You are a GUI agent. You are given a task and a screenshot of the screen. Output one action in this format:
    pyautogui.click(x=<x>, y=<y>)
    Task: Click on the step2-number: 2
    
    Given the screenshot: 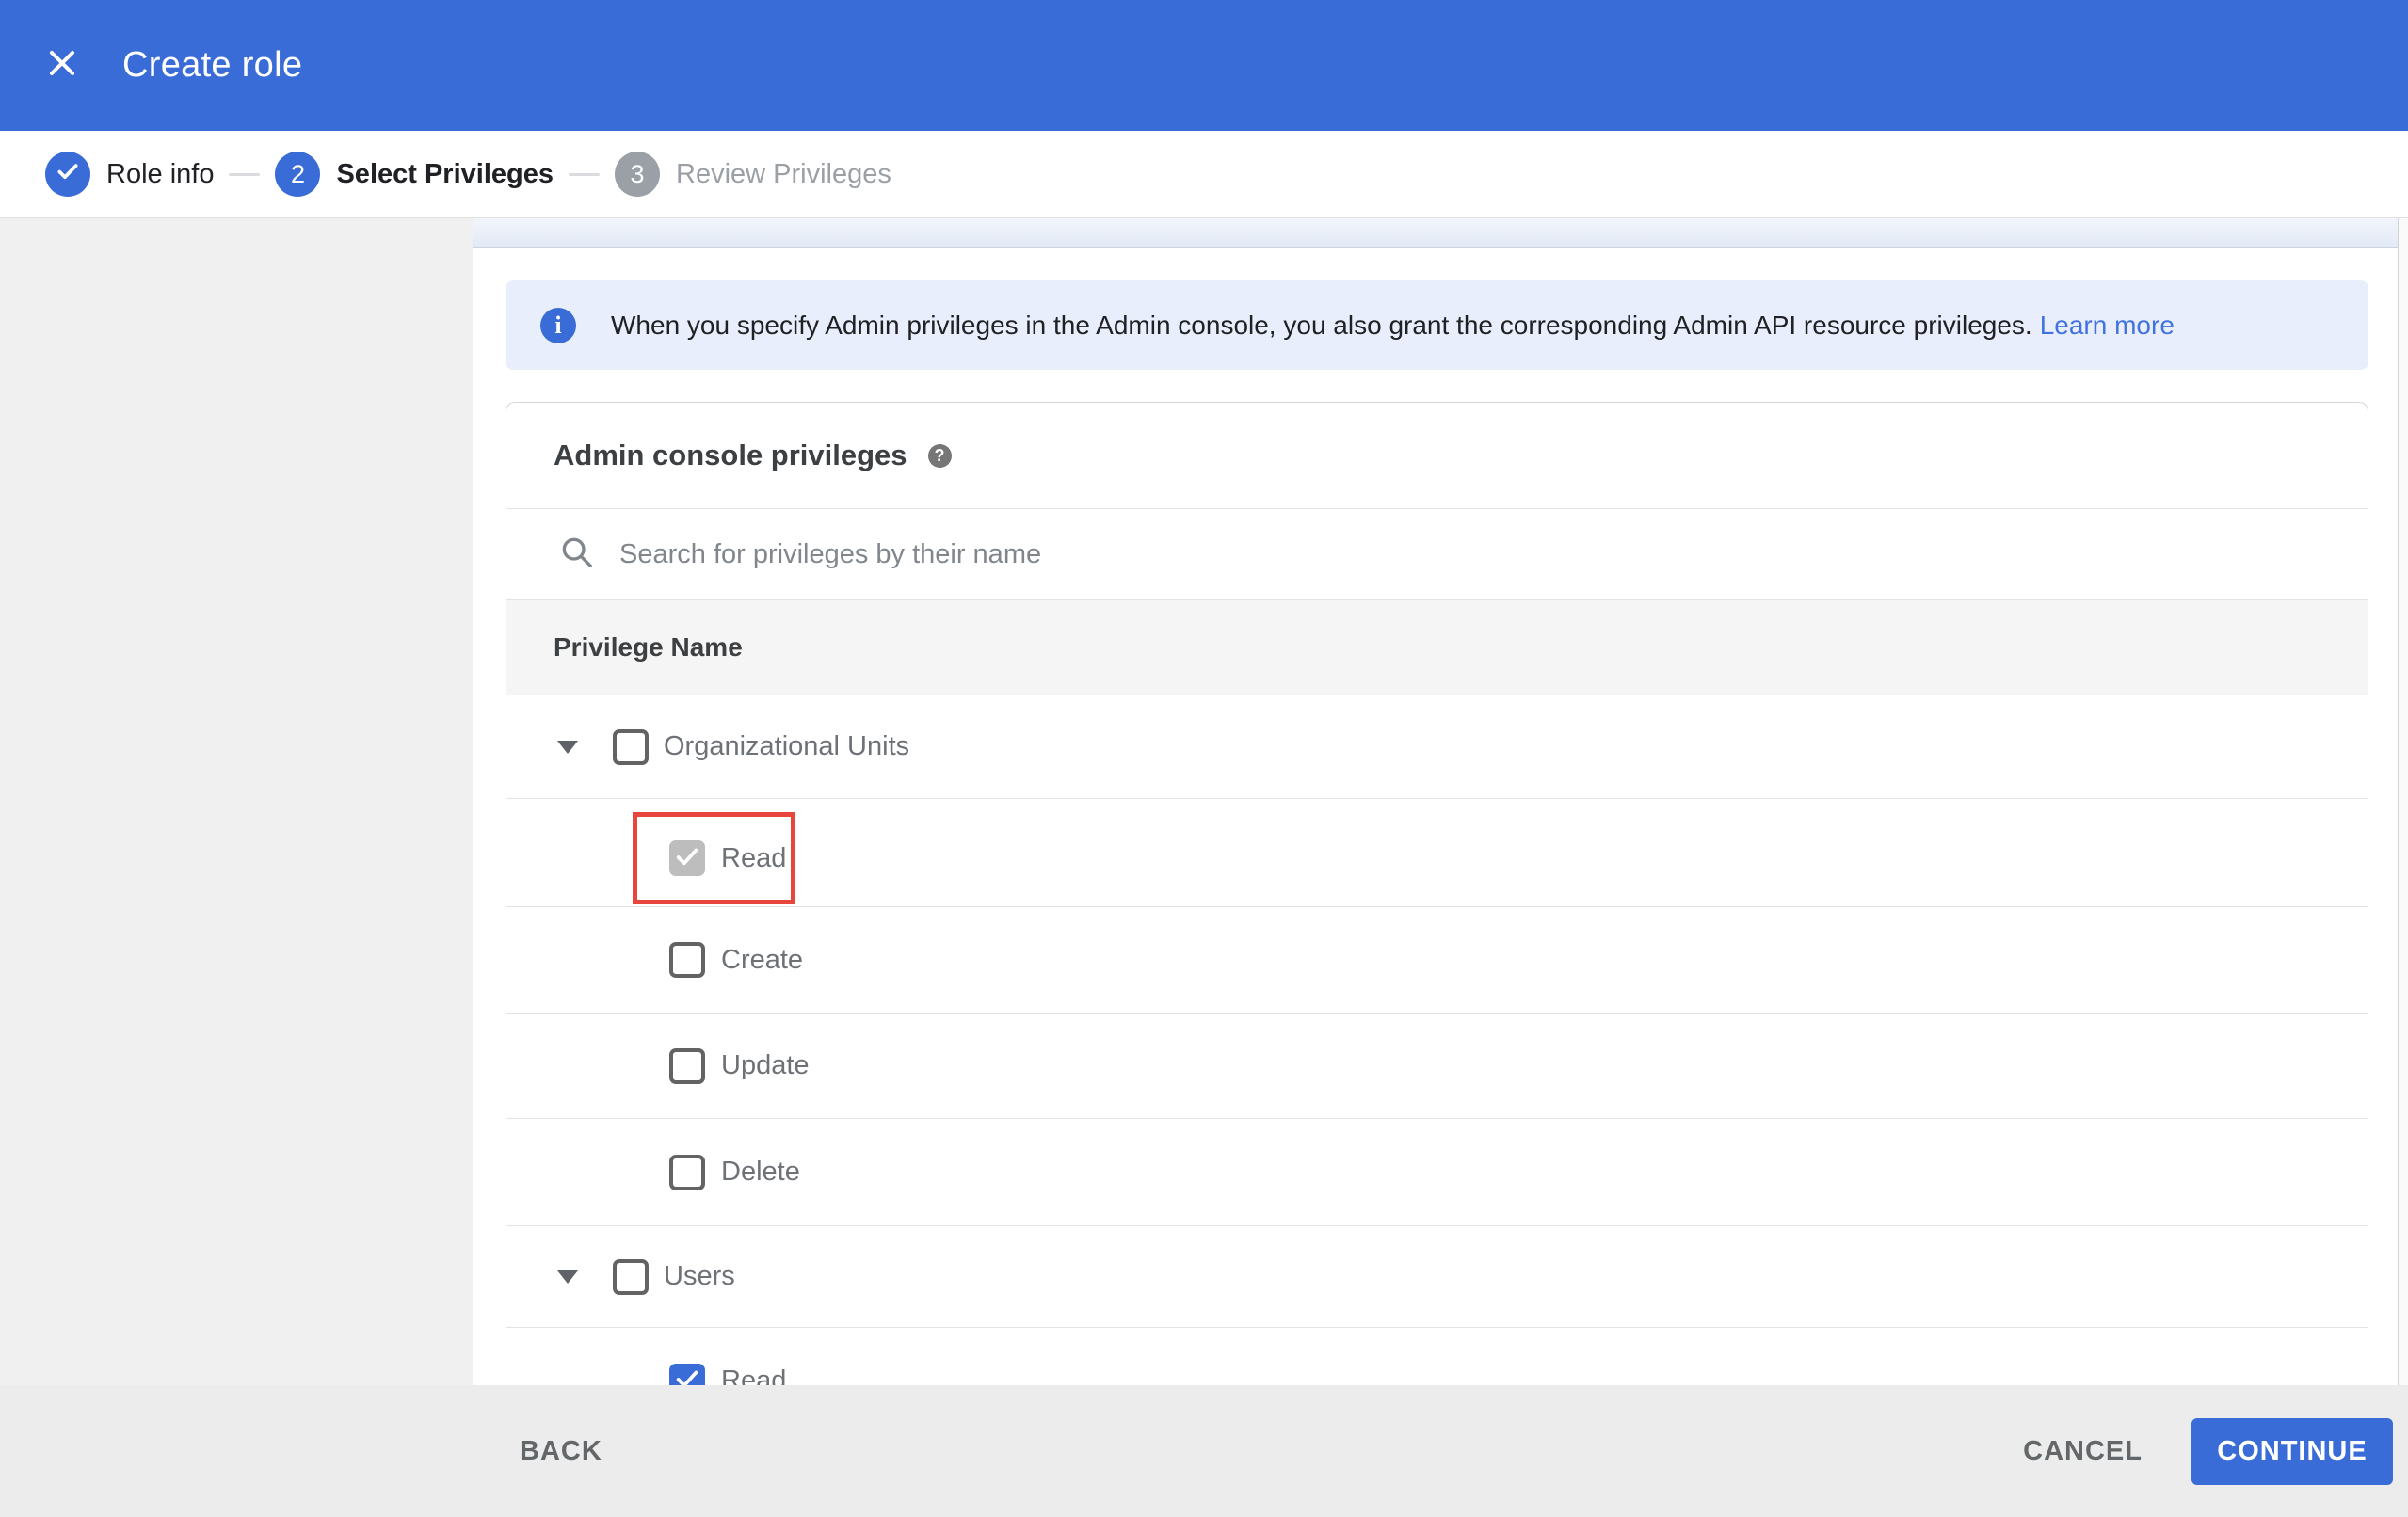 What is the action you would take?
    pyautogui.click(x=297, y=173)
    